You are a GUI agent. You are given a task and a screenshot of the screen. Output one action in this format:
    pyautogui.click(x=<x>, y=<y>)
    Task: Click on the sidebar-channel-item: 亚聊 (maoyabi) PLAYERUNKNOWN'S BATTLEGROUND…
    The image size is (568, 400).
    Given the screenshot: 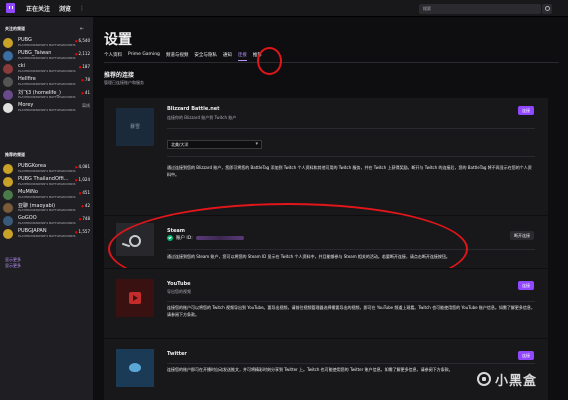 What is the action you would take?
    pyautogui.click(x=47, y=208)
    